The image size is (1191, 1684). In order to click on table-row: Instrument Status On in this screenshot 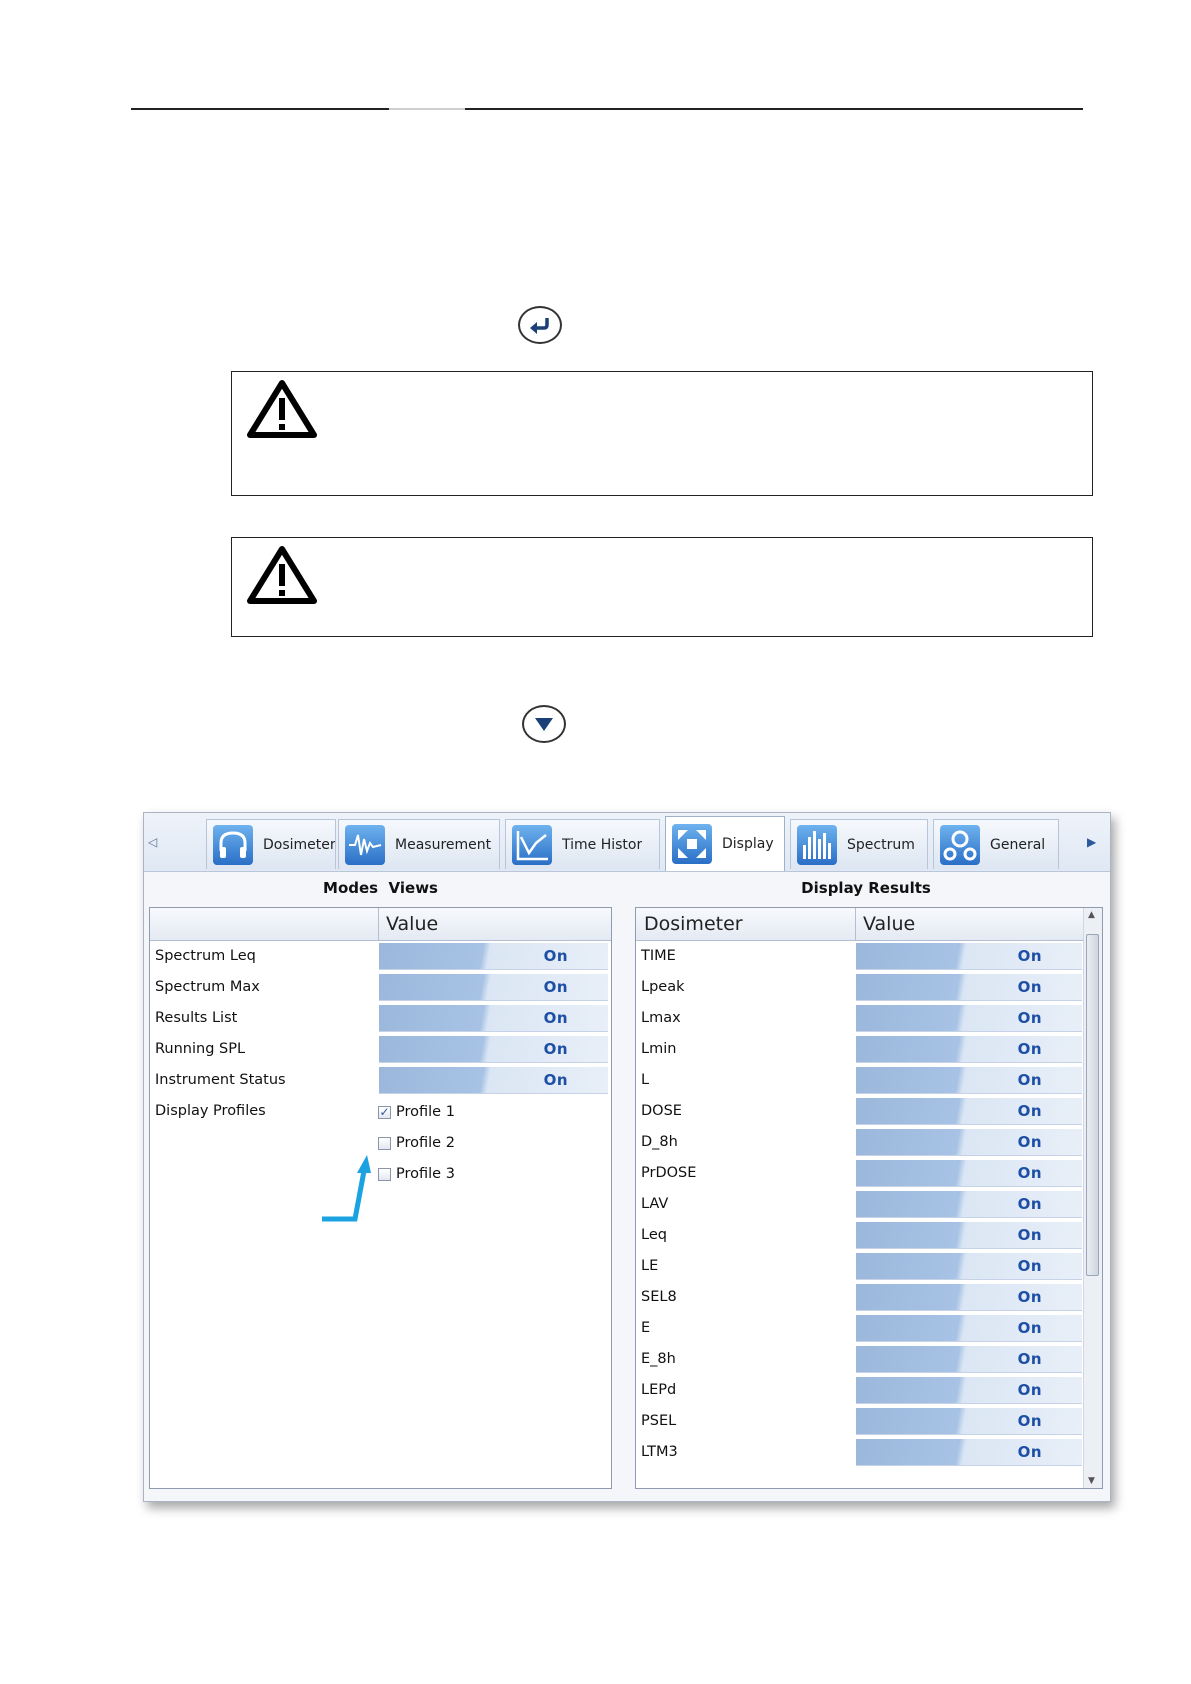, I will do `click(380, 1080)`.